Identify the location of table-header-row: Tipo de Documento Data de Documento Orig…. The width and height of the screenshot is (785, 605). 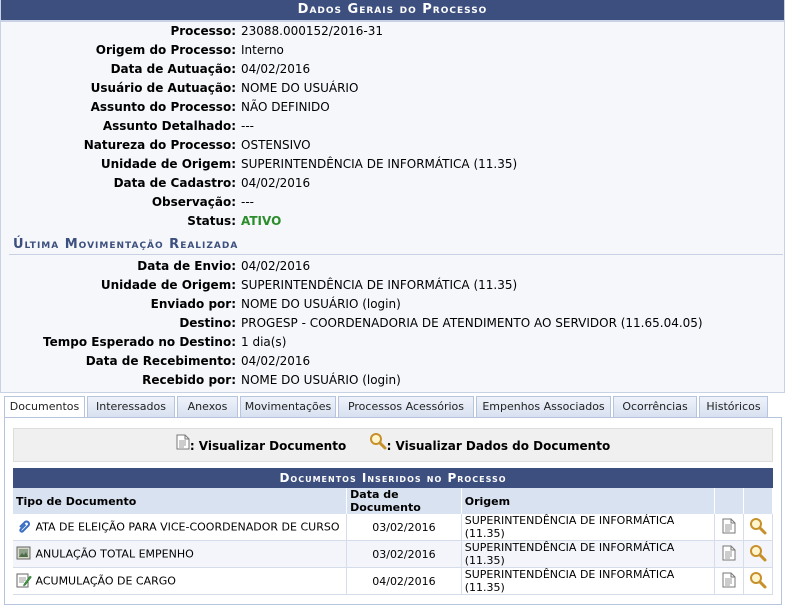
(393, 501).